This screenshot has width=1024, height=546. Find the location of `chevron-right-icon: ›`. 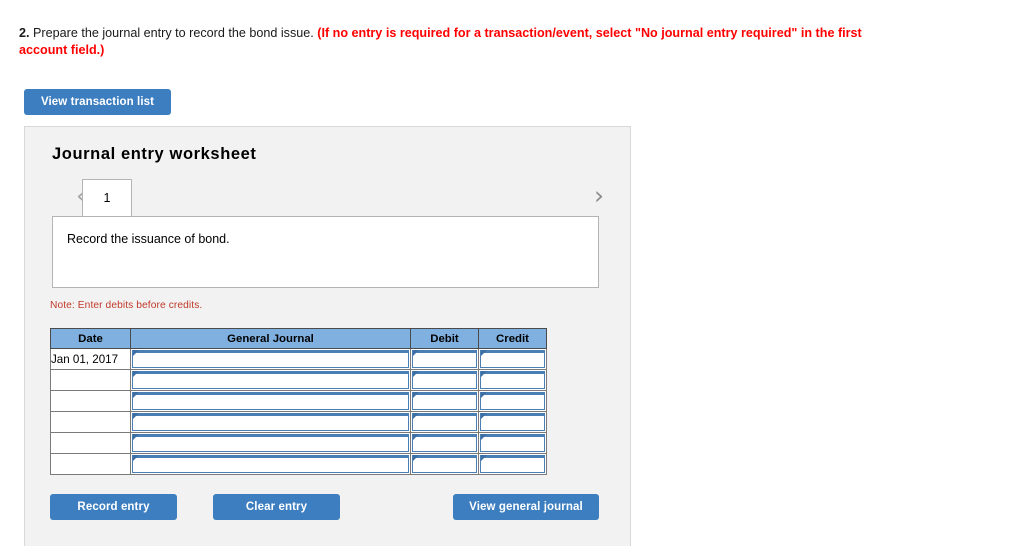

chevron-right-icon: › is located at coordinates (599, 197).